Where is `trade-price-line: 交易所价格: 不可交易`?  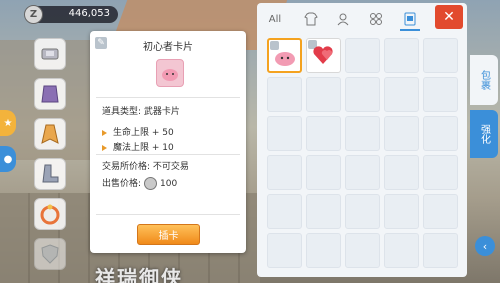 trade-price-line: 交易所价格: 不可交易 is located at coordinates (145, 167).